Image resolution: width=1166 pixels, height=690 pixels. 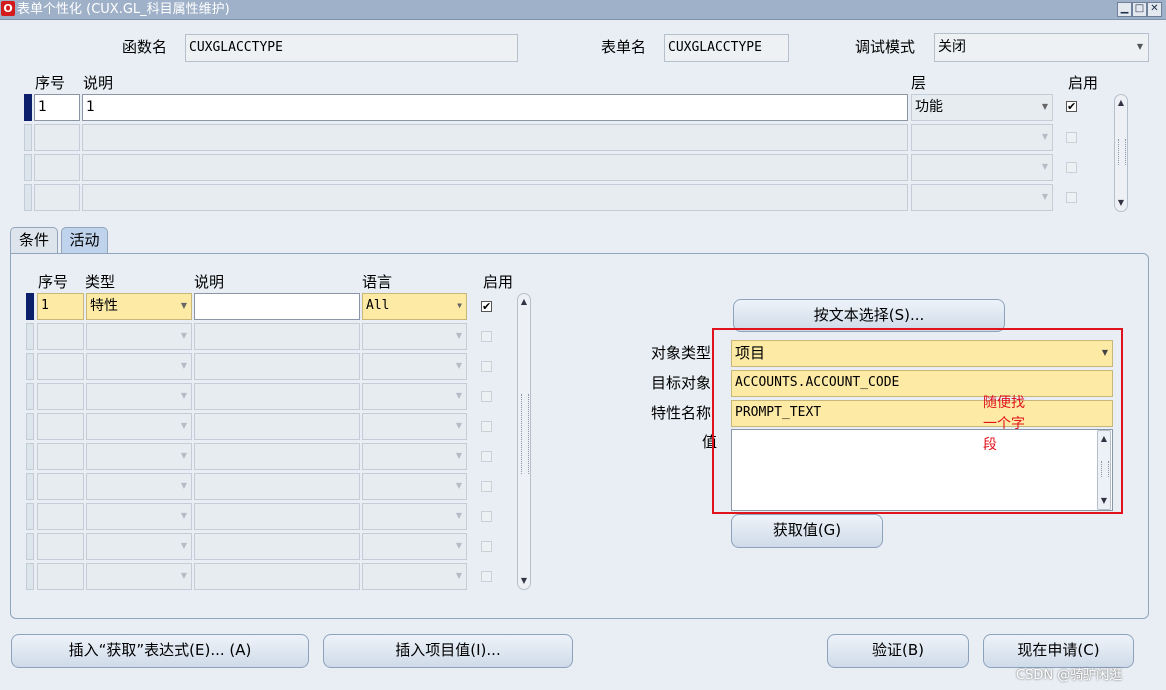 I want to click on close-icon: ✕, so click(x=1154, y=9).